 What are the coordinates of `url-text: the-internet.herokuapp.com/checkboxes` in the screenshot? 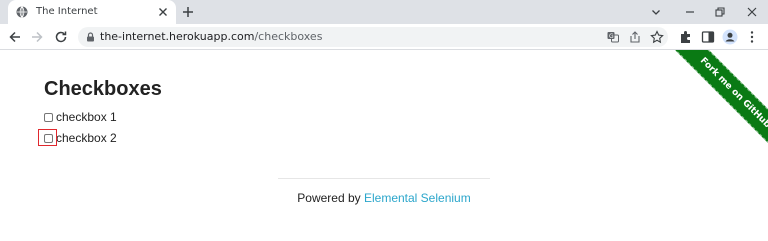 It's located at (211, 37).